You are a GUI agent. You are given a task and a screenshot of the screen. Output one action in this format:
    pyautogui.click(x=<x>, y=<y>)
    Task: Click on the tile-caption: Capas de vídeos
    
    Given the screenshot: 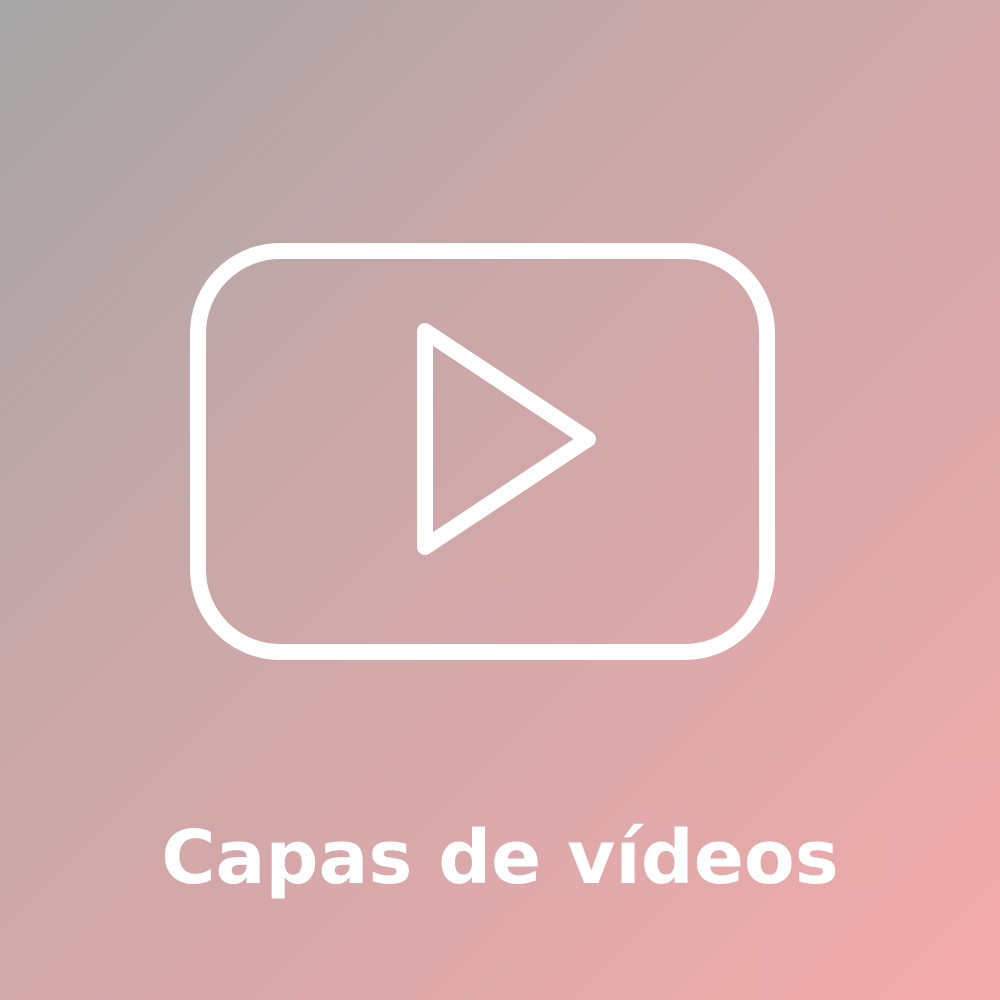 What is the action you would take?
    pyautogui.click(x=500, y=858)
    